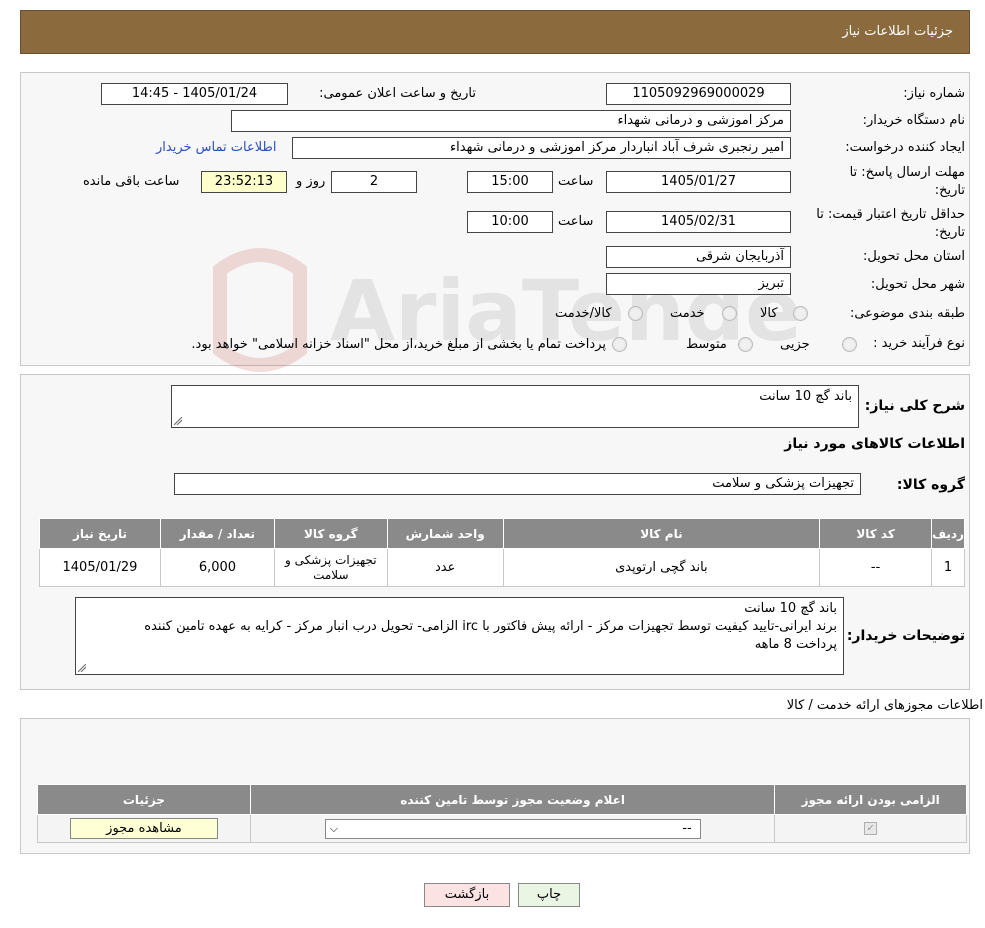 The width and height of the screenshot is (985, 928). Describe the element at coordinates (495, 32) in the screenshot. I see `page-header: جزئیات اطلاعات نیاز` at that location.